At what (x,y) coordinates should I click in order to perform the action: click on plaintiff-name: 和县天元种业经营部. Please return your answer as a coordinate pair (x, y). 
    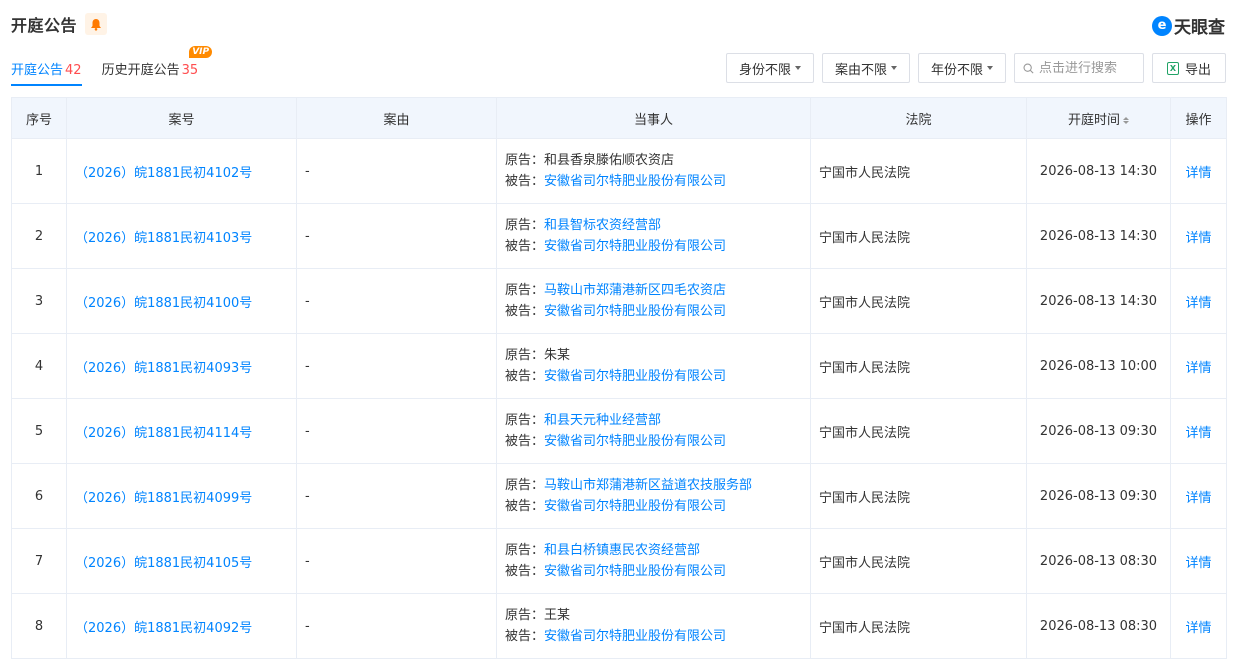
    Looking at the image, I should click on (602, 420).